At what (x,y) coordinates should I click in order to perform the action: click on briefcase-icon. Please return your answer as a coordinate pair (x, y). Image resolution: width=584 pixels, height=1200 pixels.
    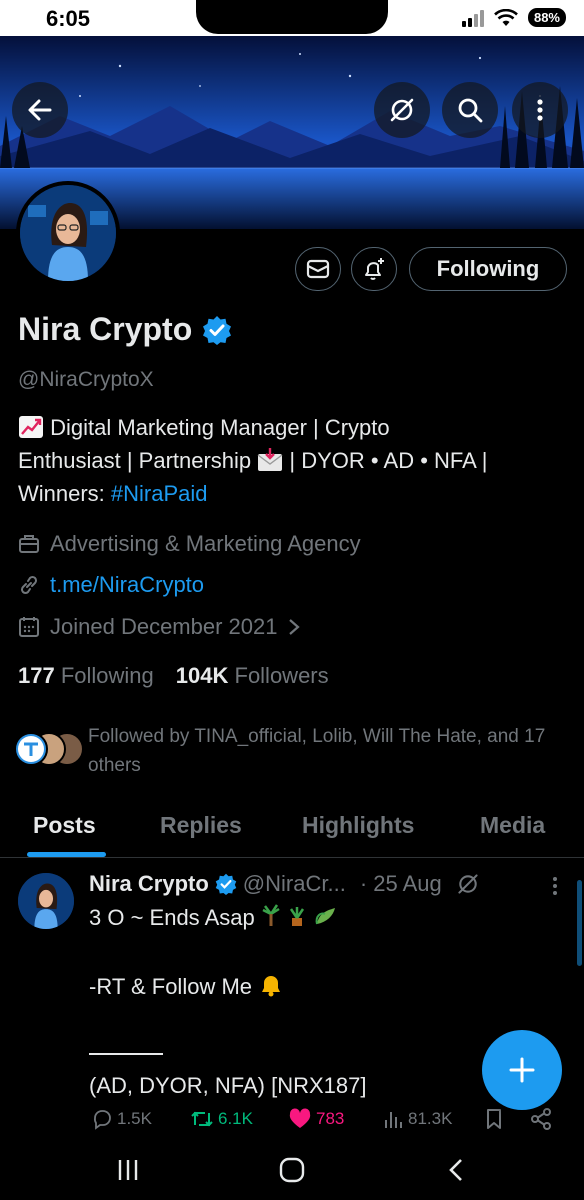
    Looking at the image, I should click on (29, 544).